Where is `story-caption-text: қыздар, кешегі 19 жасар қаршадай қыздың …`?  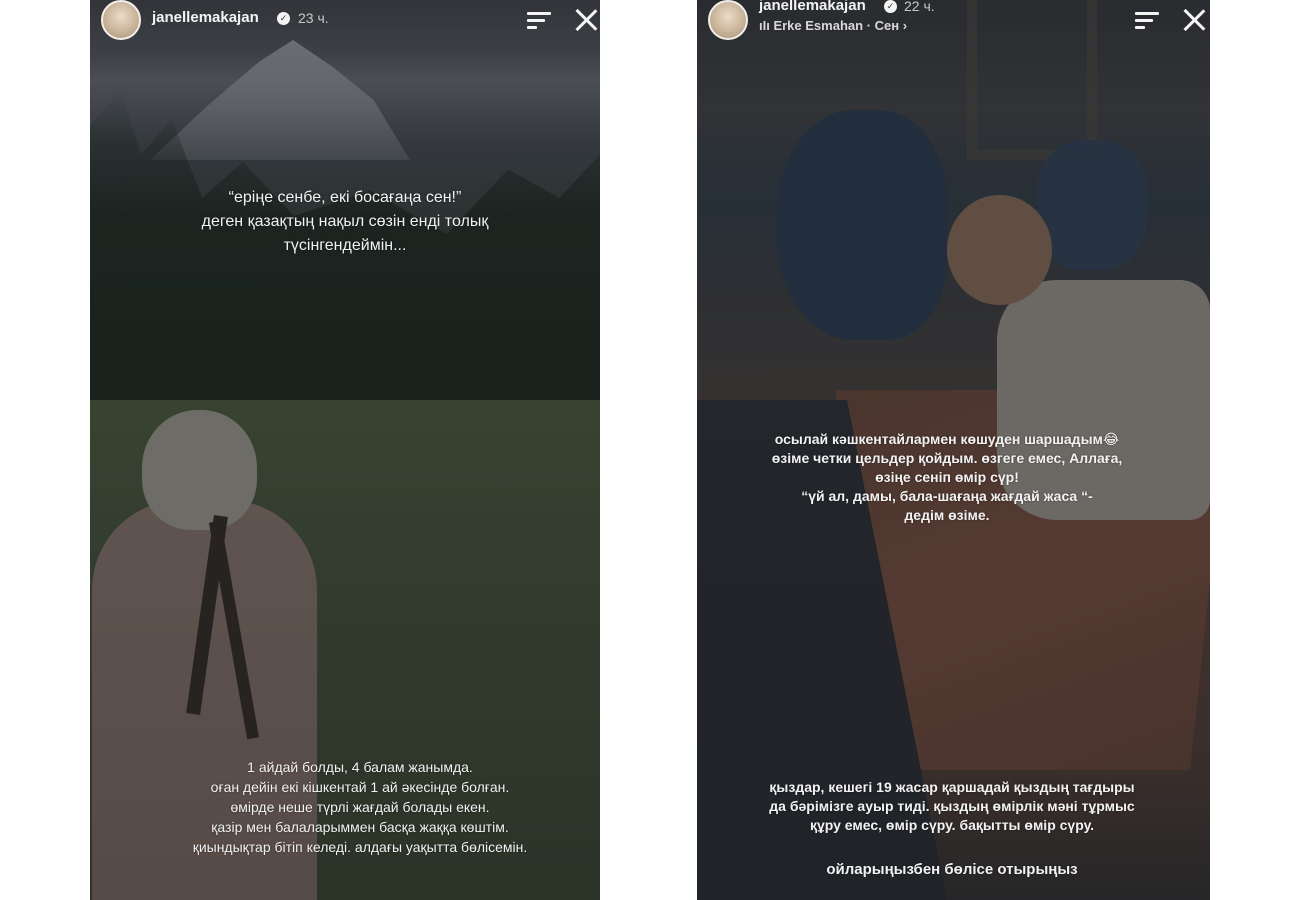 story-caption-text: қыздар, кешегі 19 жасар қаршадай қыздың … is located at coordinates (952, 806).